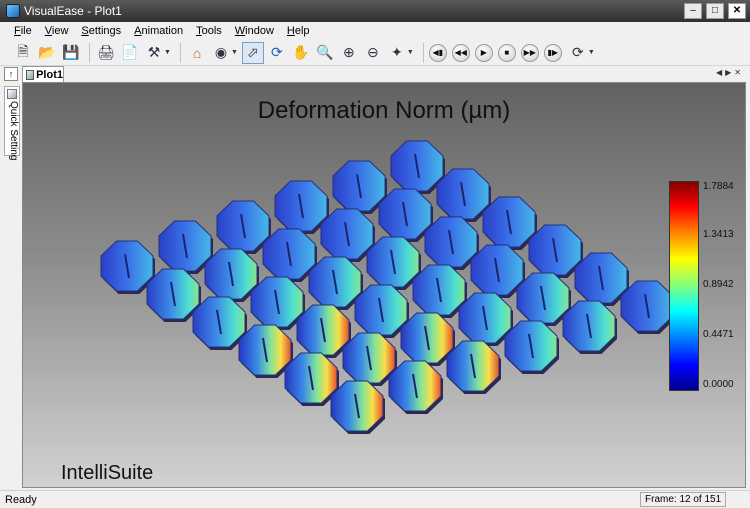 The image size is (750, 508). I want to click on menu-animation: Animation, so click(158, 31).